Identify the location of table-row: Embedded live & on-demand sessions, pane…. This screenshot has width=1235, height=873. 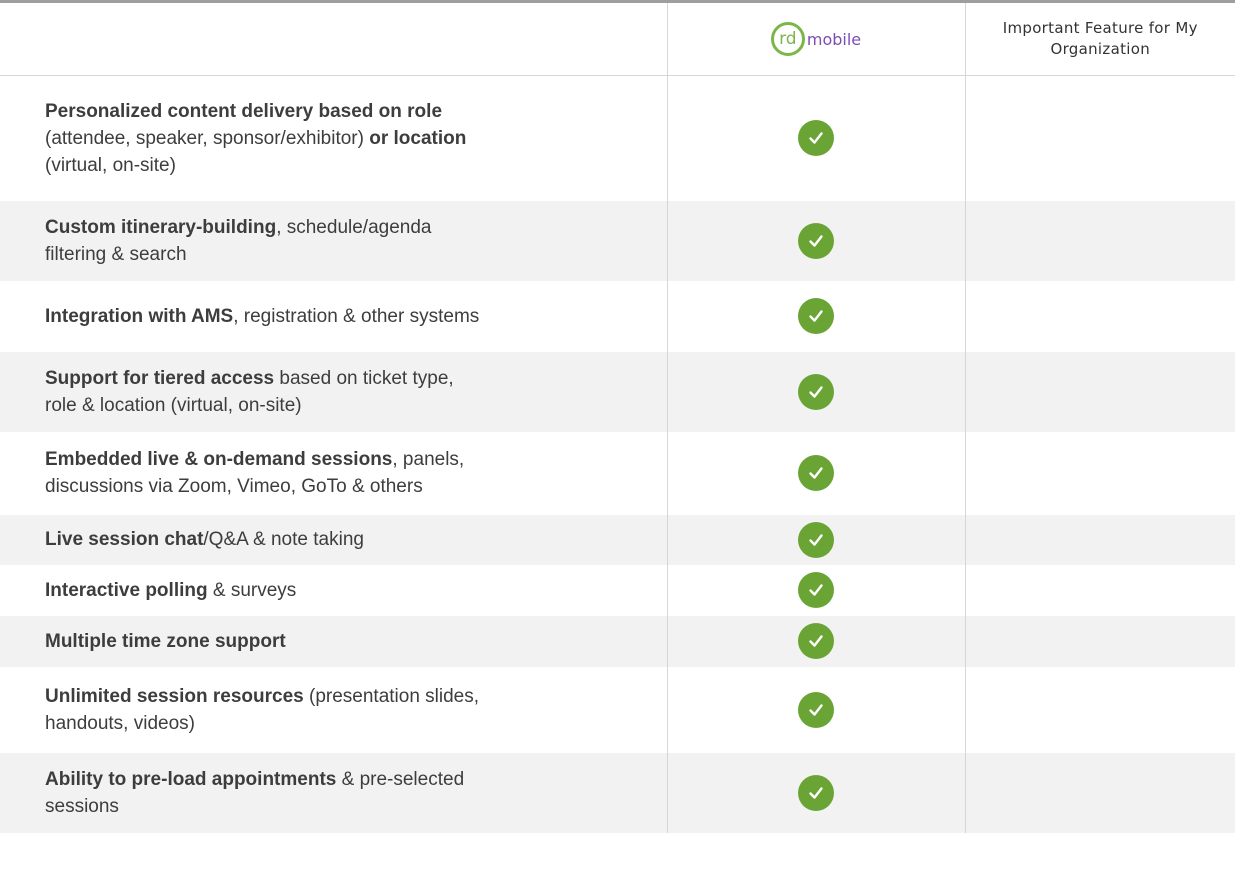
(617, 473).